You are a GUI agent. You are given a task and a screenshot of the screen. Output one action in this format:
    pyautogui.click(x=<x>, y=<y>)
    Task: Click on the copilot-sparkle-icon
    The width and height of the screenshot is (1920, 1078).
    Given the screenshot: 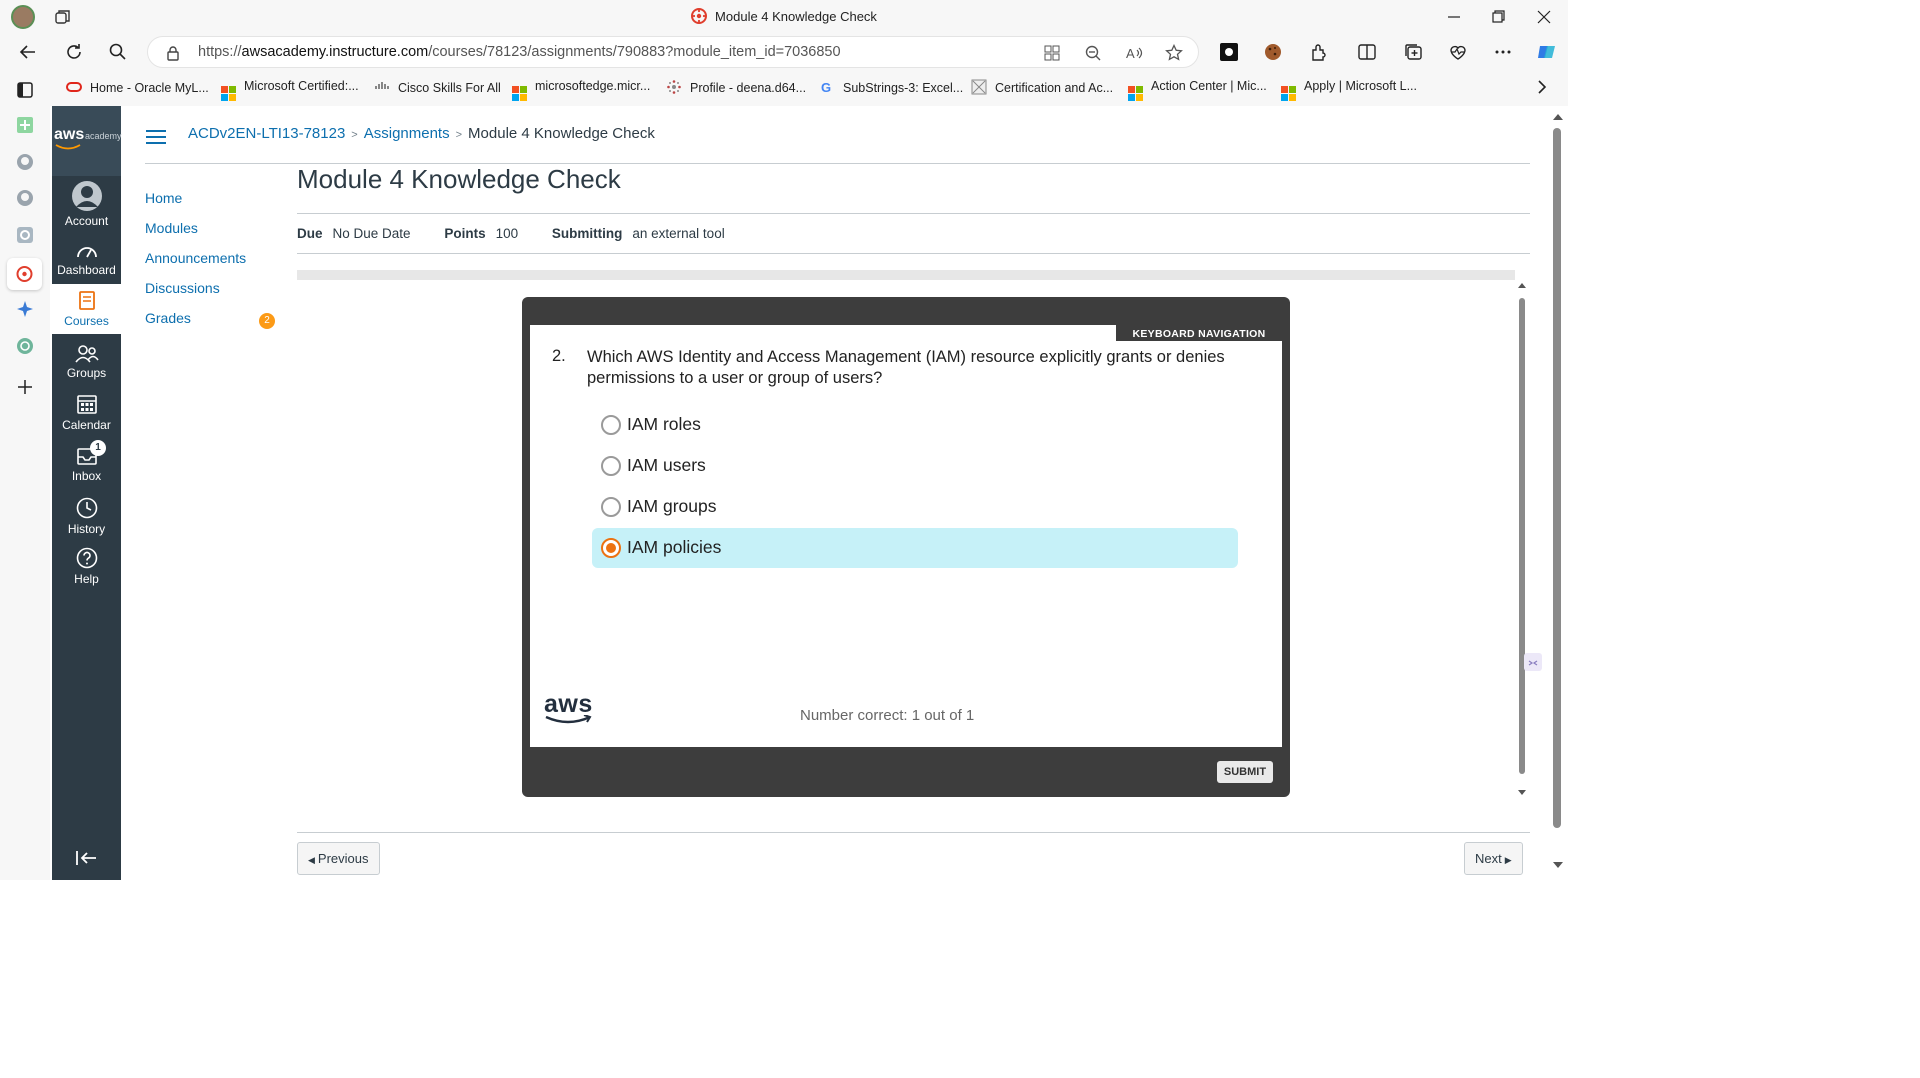 What is the action you would take?
    pyautogui.click(x=25, y=309)
    